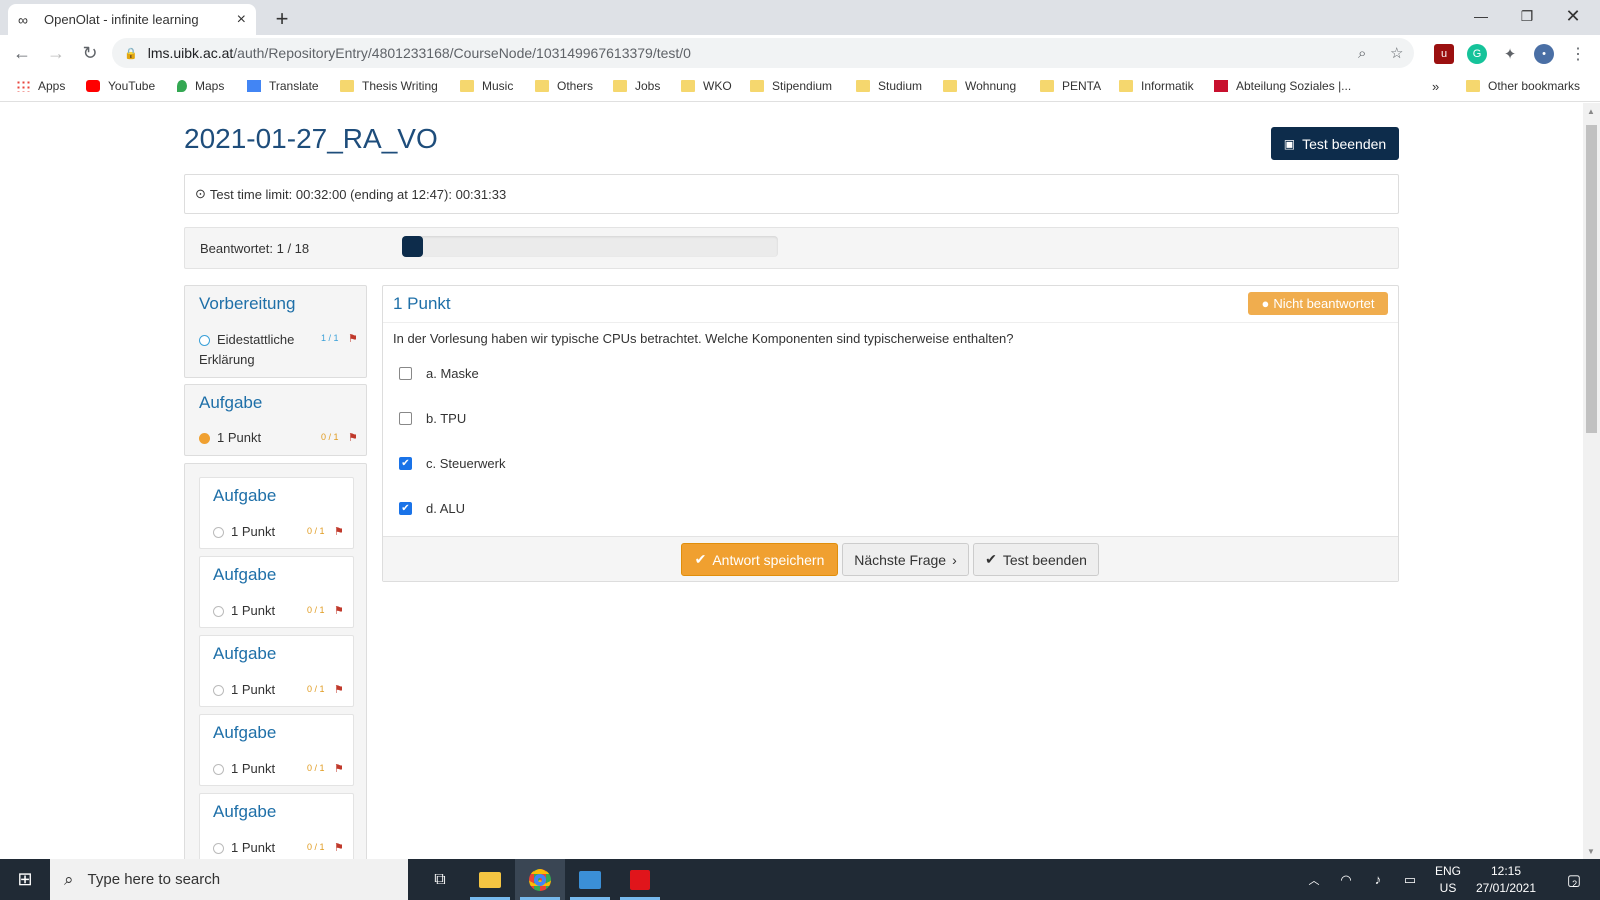 This screenshot has height=900, width=1600. I want to click on grammarly-extension-icon: G, so click(1477, 54).